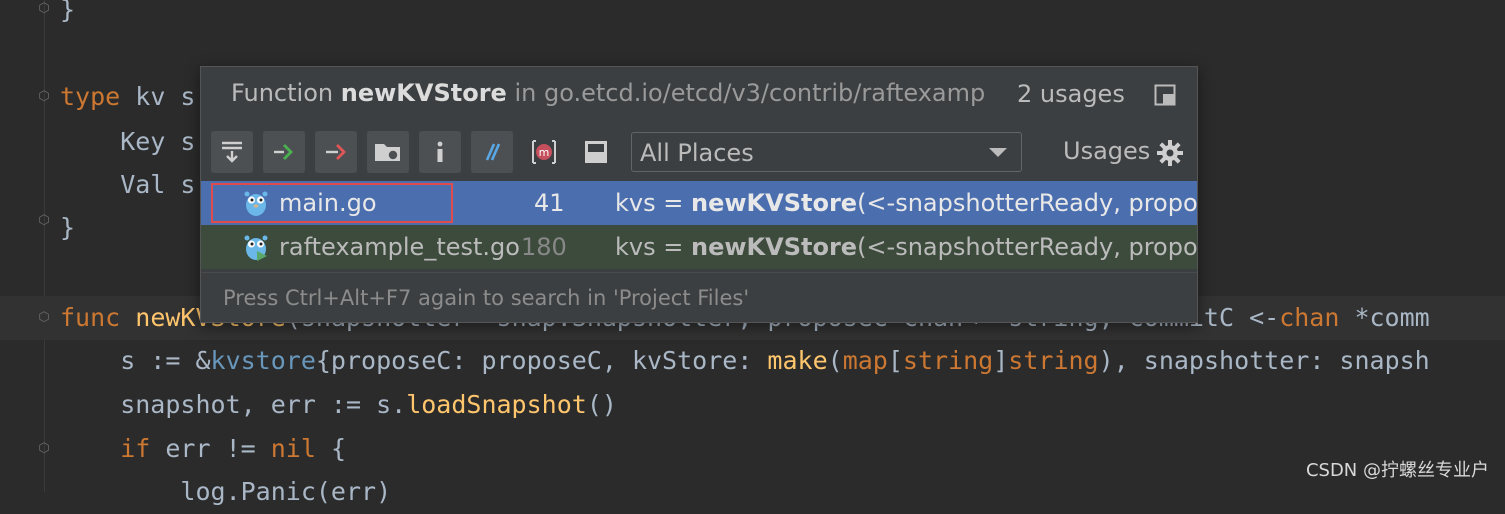 This screenshot has width=1505, height=514. I want to click on method-icon: m, so click(544, 152).